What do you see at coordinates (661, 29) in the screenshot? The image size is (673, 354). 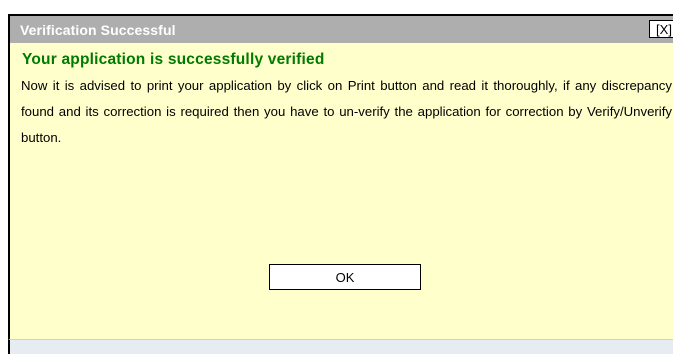 I see `close-button: [X]` at bounding box center [661, 29].